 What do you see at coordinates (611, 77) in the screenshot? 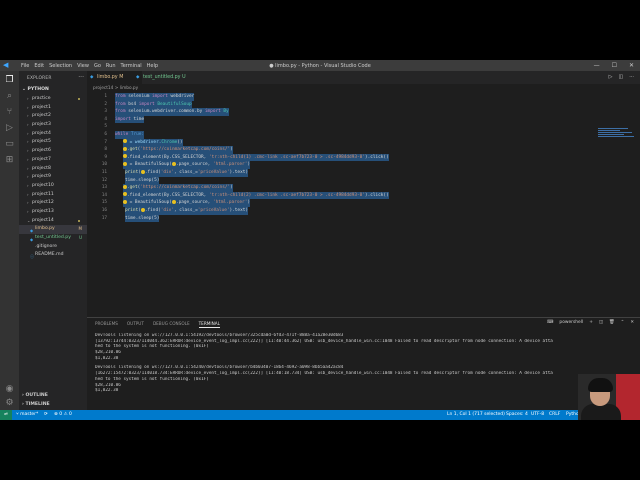
I see `run-icon: ▷` at bounding box center [611, 77].